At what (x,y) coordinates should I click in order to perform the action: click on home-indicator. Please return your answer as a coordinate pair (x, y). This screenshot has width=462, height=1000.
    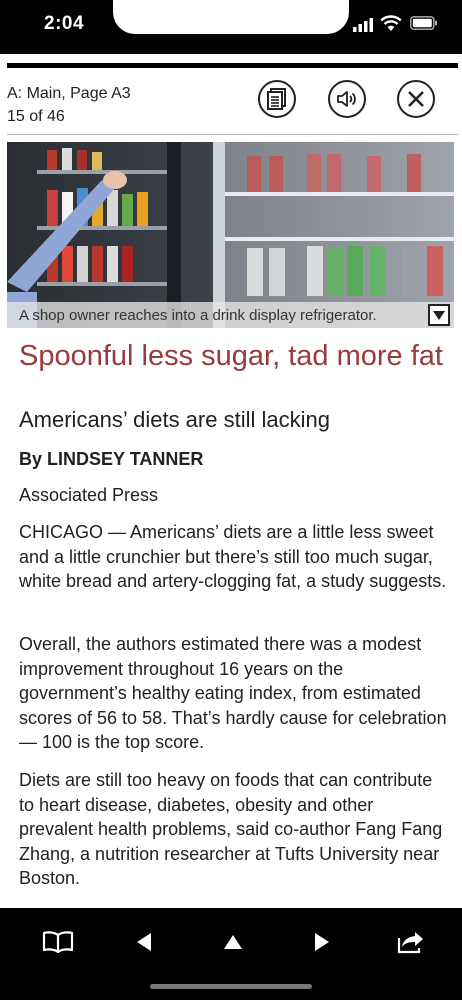
    Looking at the image, I should click on (231, 986).